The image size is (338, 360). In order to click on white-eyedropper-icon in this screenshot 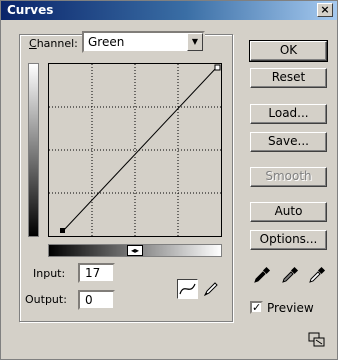, I will do `click(317, 275)`.